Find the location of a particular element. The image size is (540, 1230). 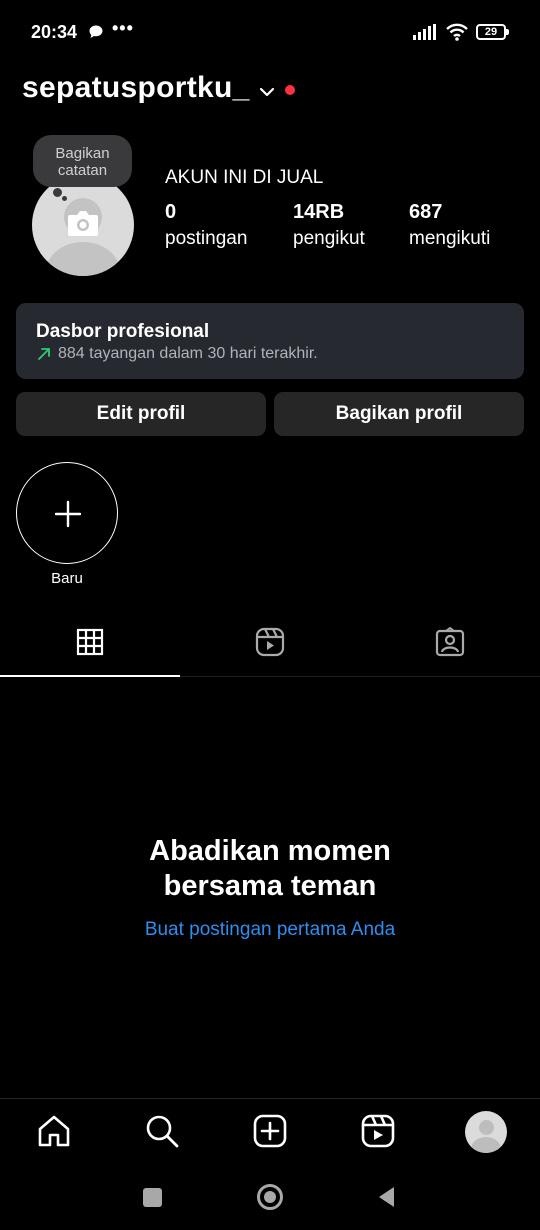

edit-profile-button: Edit profil is located at coordinates (141, 414).